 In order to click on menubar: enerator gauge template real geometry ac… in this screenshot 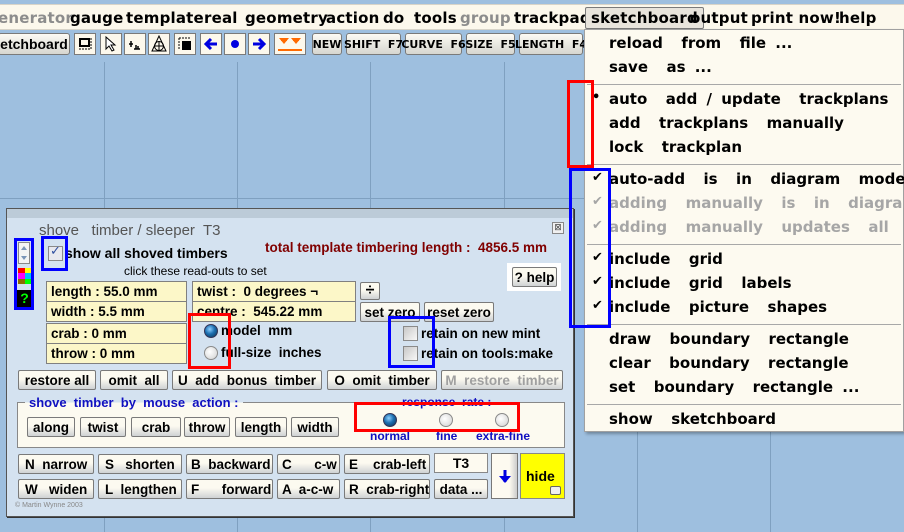, I will do `click(452, 17)`.